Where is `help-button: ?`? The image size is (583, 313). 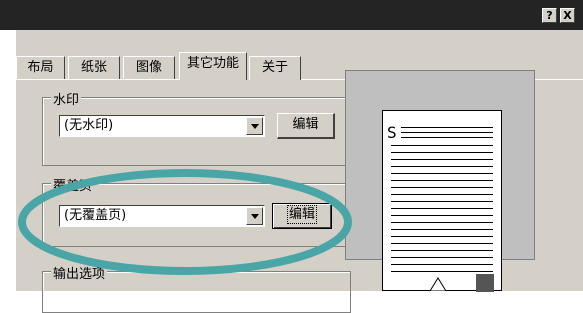 help-button: ? is located at coordinates (549, 15).